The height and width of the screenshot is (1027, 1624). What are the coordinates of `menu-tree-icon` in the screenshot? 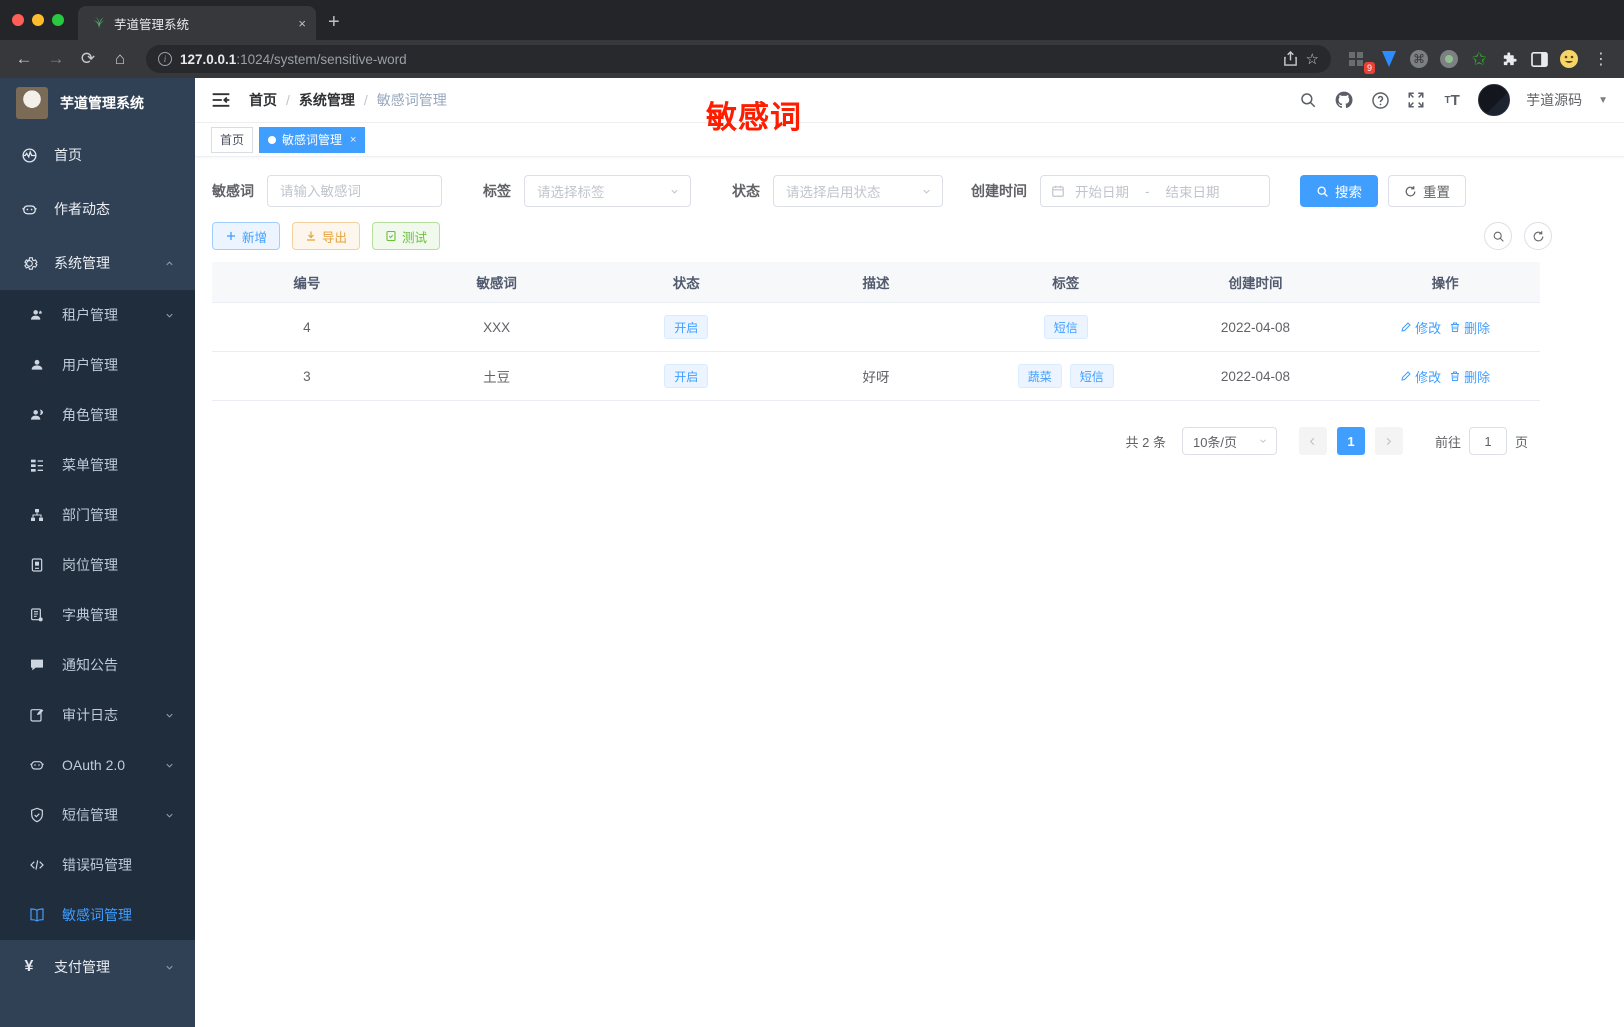 It's located at (37, 465).